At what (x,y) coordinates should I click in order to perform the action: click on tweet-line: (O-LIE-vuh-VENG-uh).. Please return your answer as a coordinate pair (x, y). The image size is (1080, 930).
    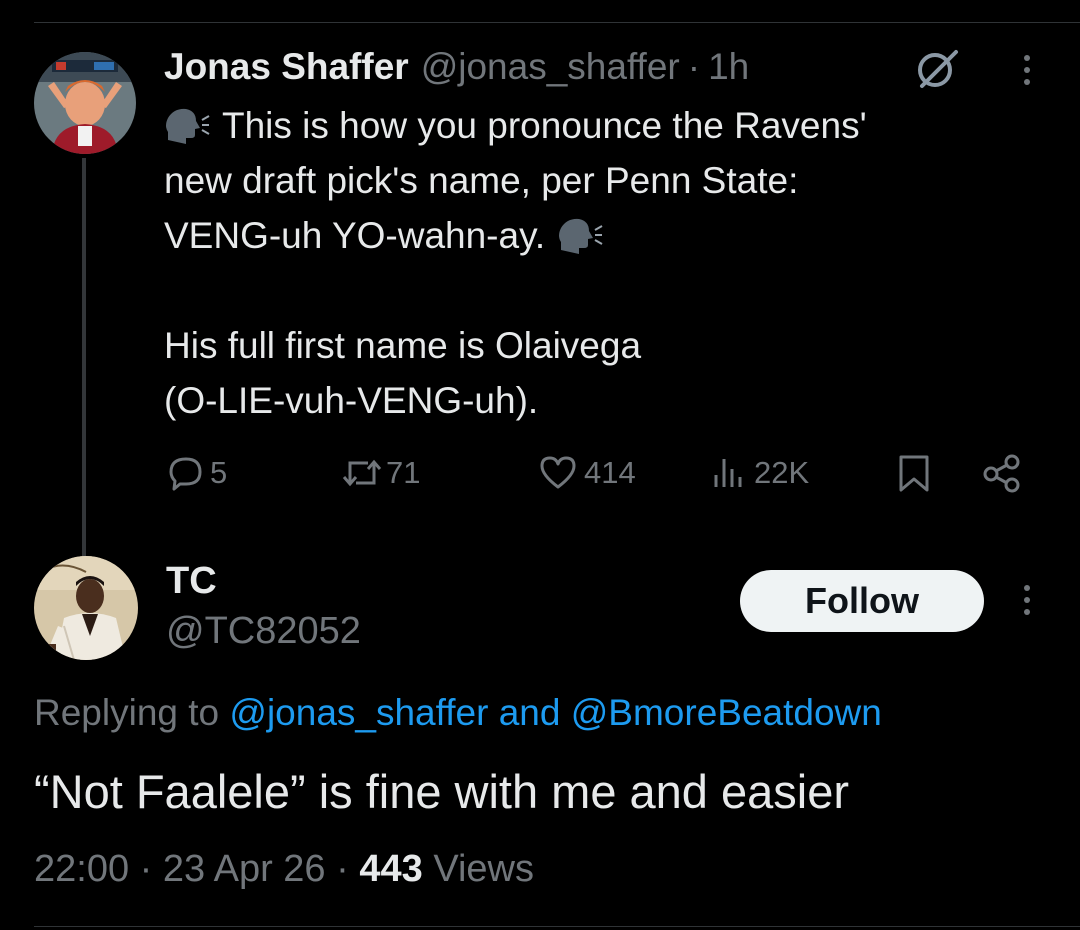
    Looking at the image, I should click on (604, 400).